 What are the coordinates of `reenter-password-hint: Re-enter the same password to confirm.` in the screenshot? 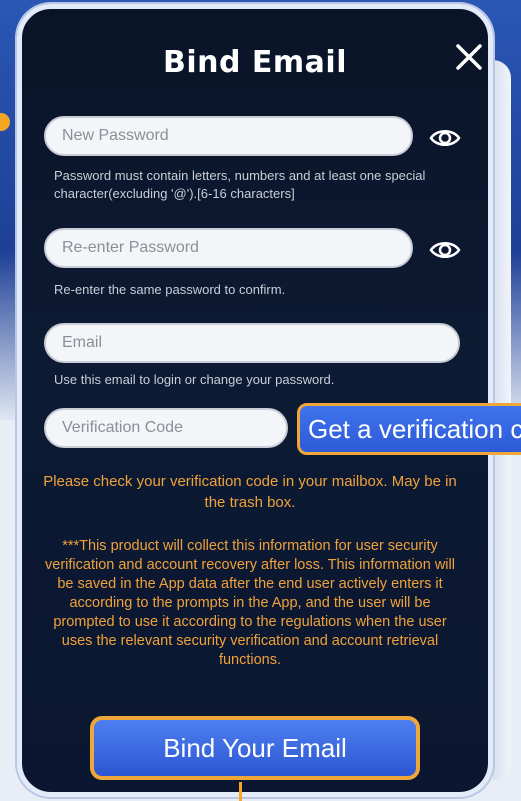 It's located at (170, 289).